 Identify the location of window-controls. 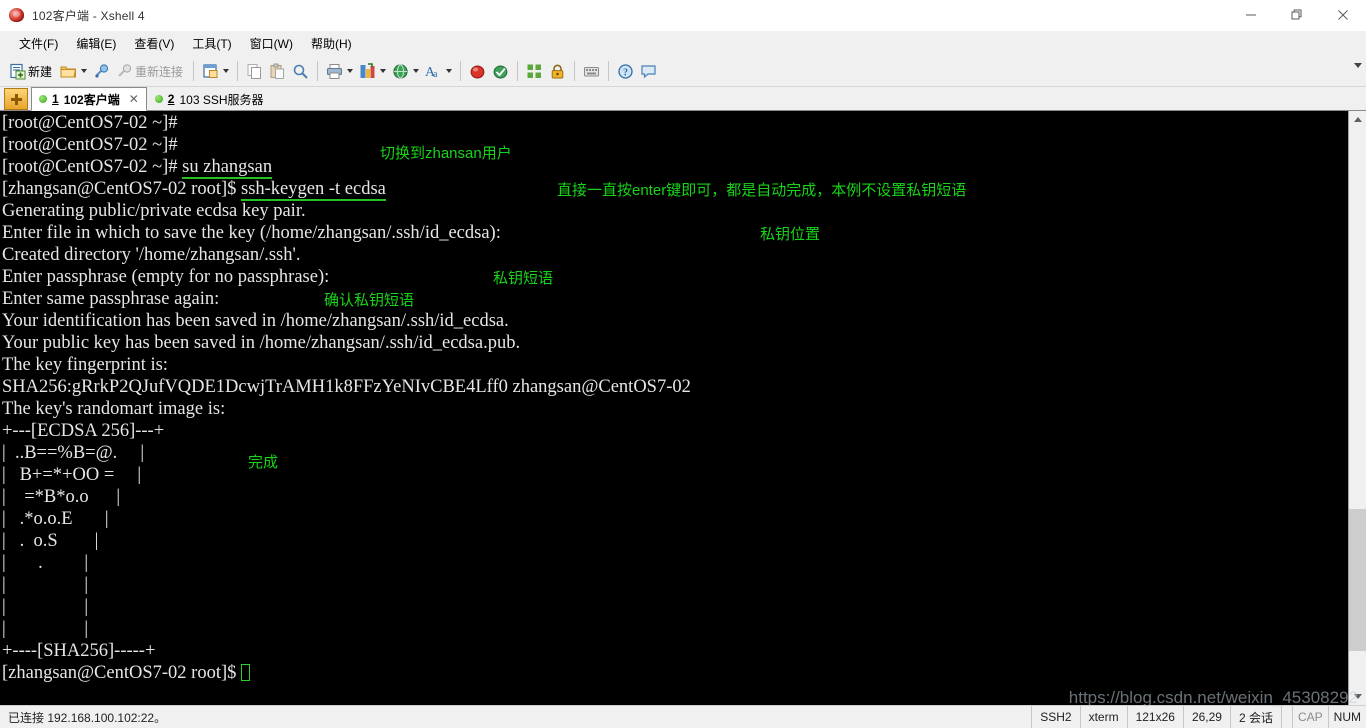
(1297, 15).